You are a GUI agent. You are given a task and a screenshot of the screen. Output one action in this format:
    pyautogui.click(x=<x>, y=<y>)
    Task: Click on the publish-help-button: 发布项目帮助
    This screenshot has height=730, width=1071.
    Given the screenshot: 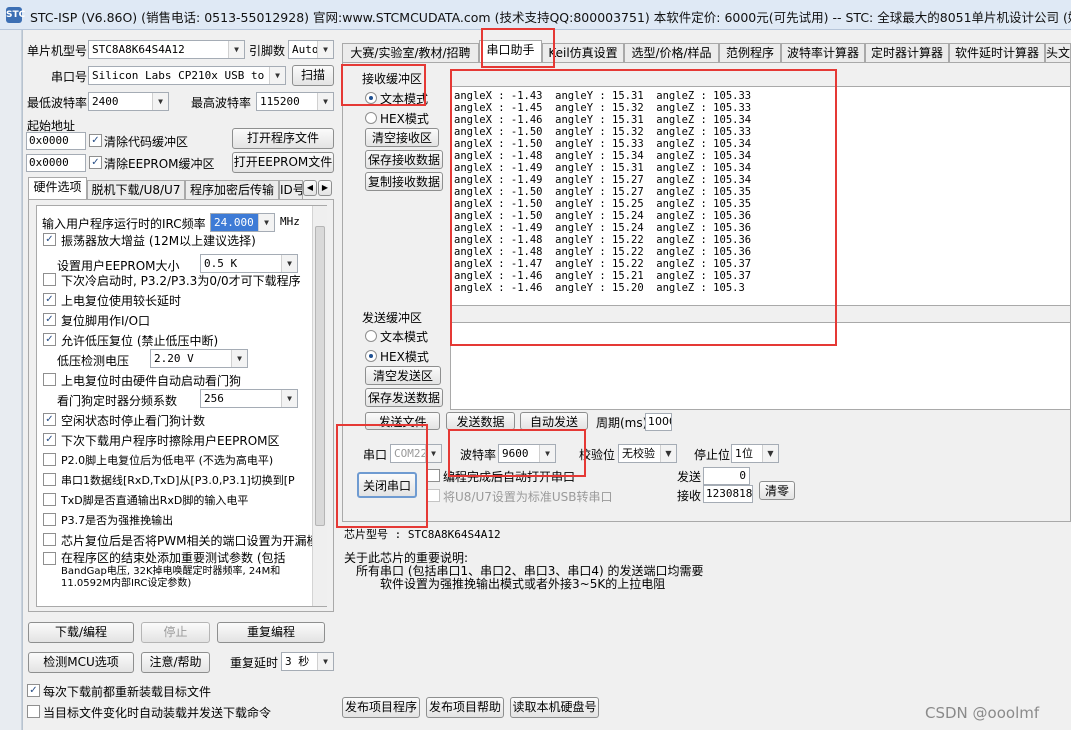 What is the action you would take?
    pyautogui.click(x=465, y=707)
    